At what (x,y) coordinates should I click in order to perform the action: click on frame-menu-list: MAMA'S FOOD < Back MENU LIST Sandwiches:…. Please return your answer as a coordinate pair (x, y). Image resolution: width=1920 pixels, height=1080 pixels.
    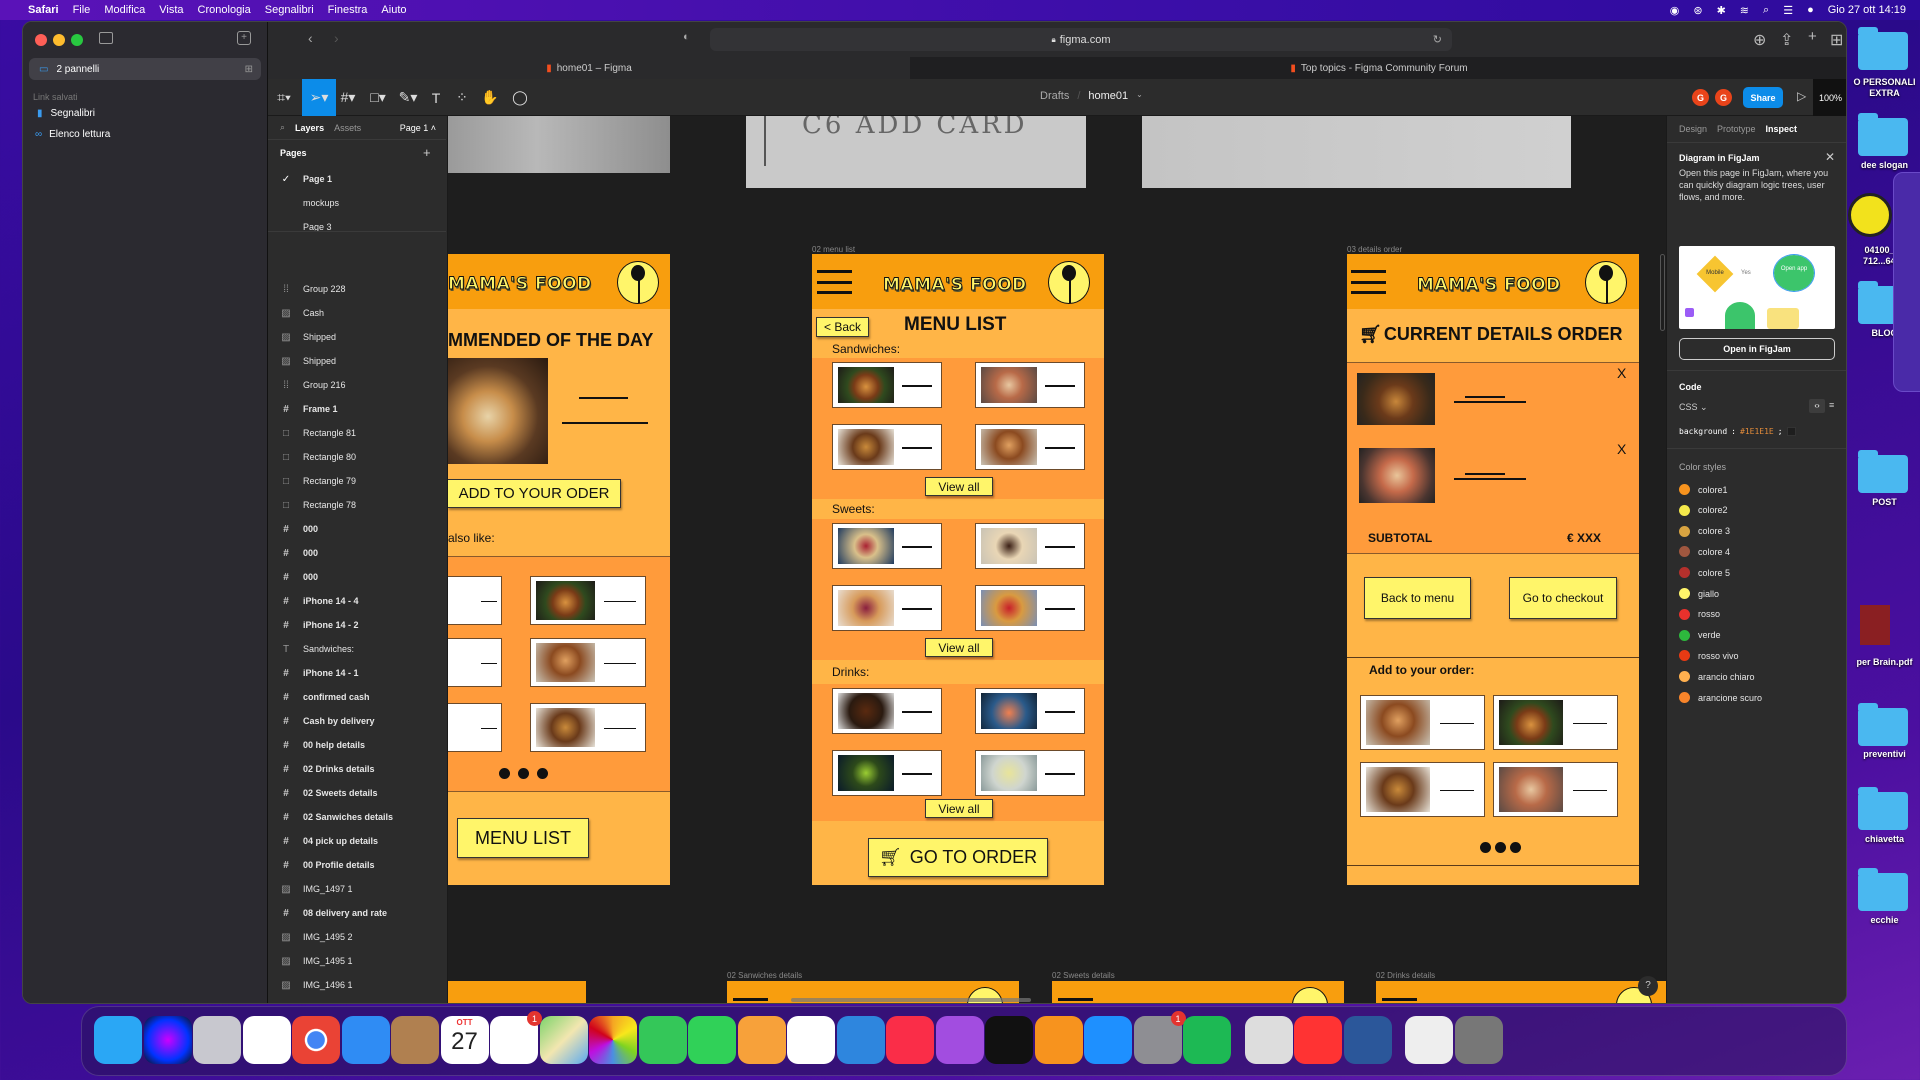
    Looking at the image, I should click on (958, 569).